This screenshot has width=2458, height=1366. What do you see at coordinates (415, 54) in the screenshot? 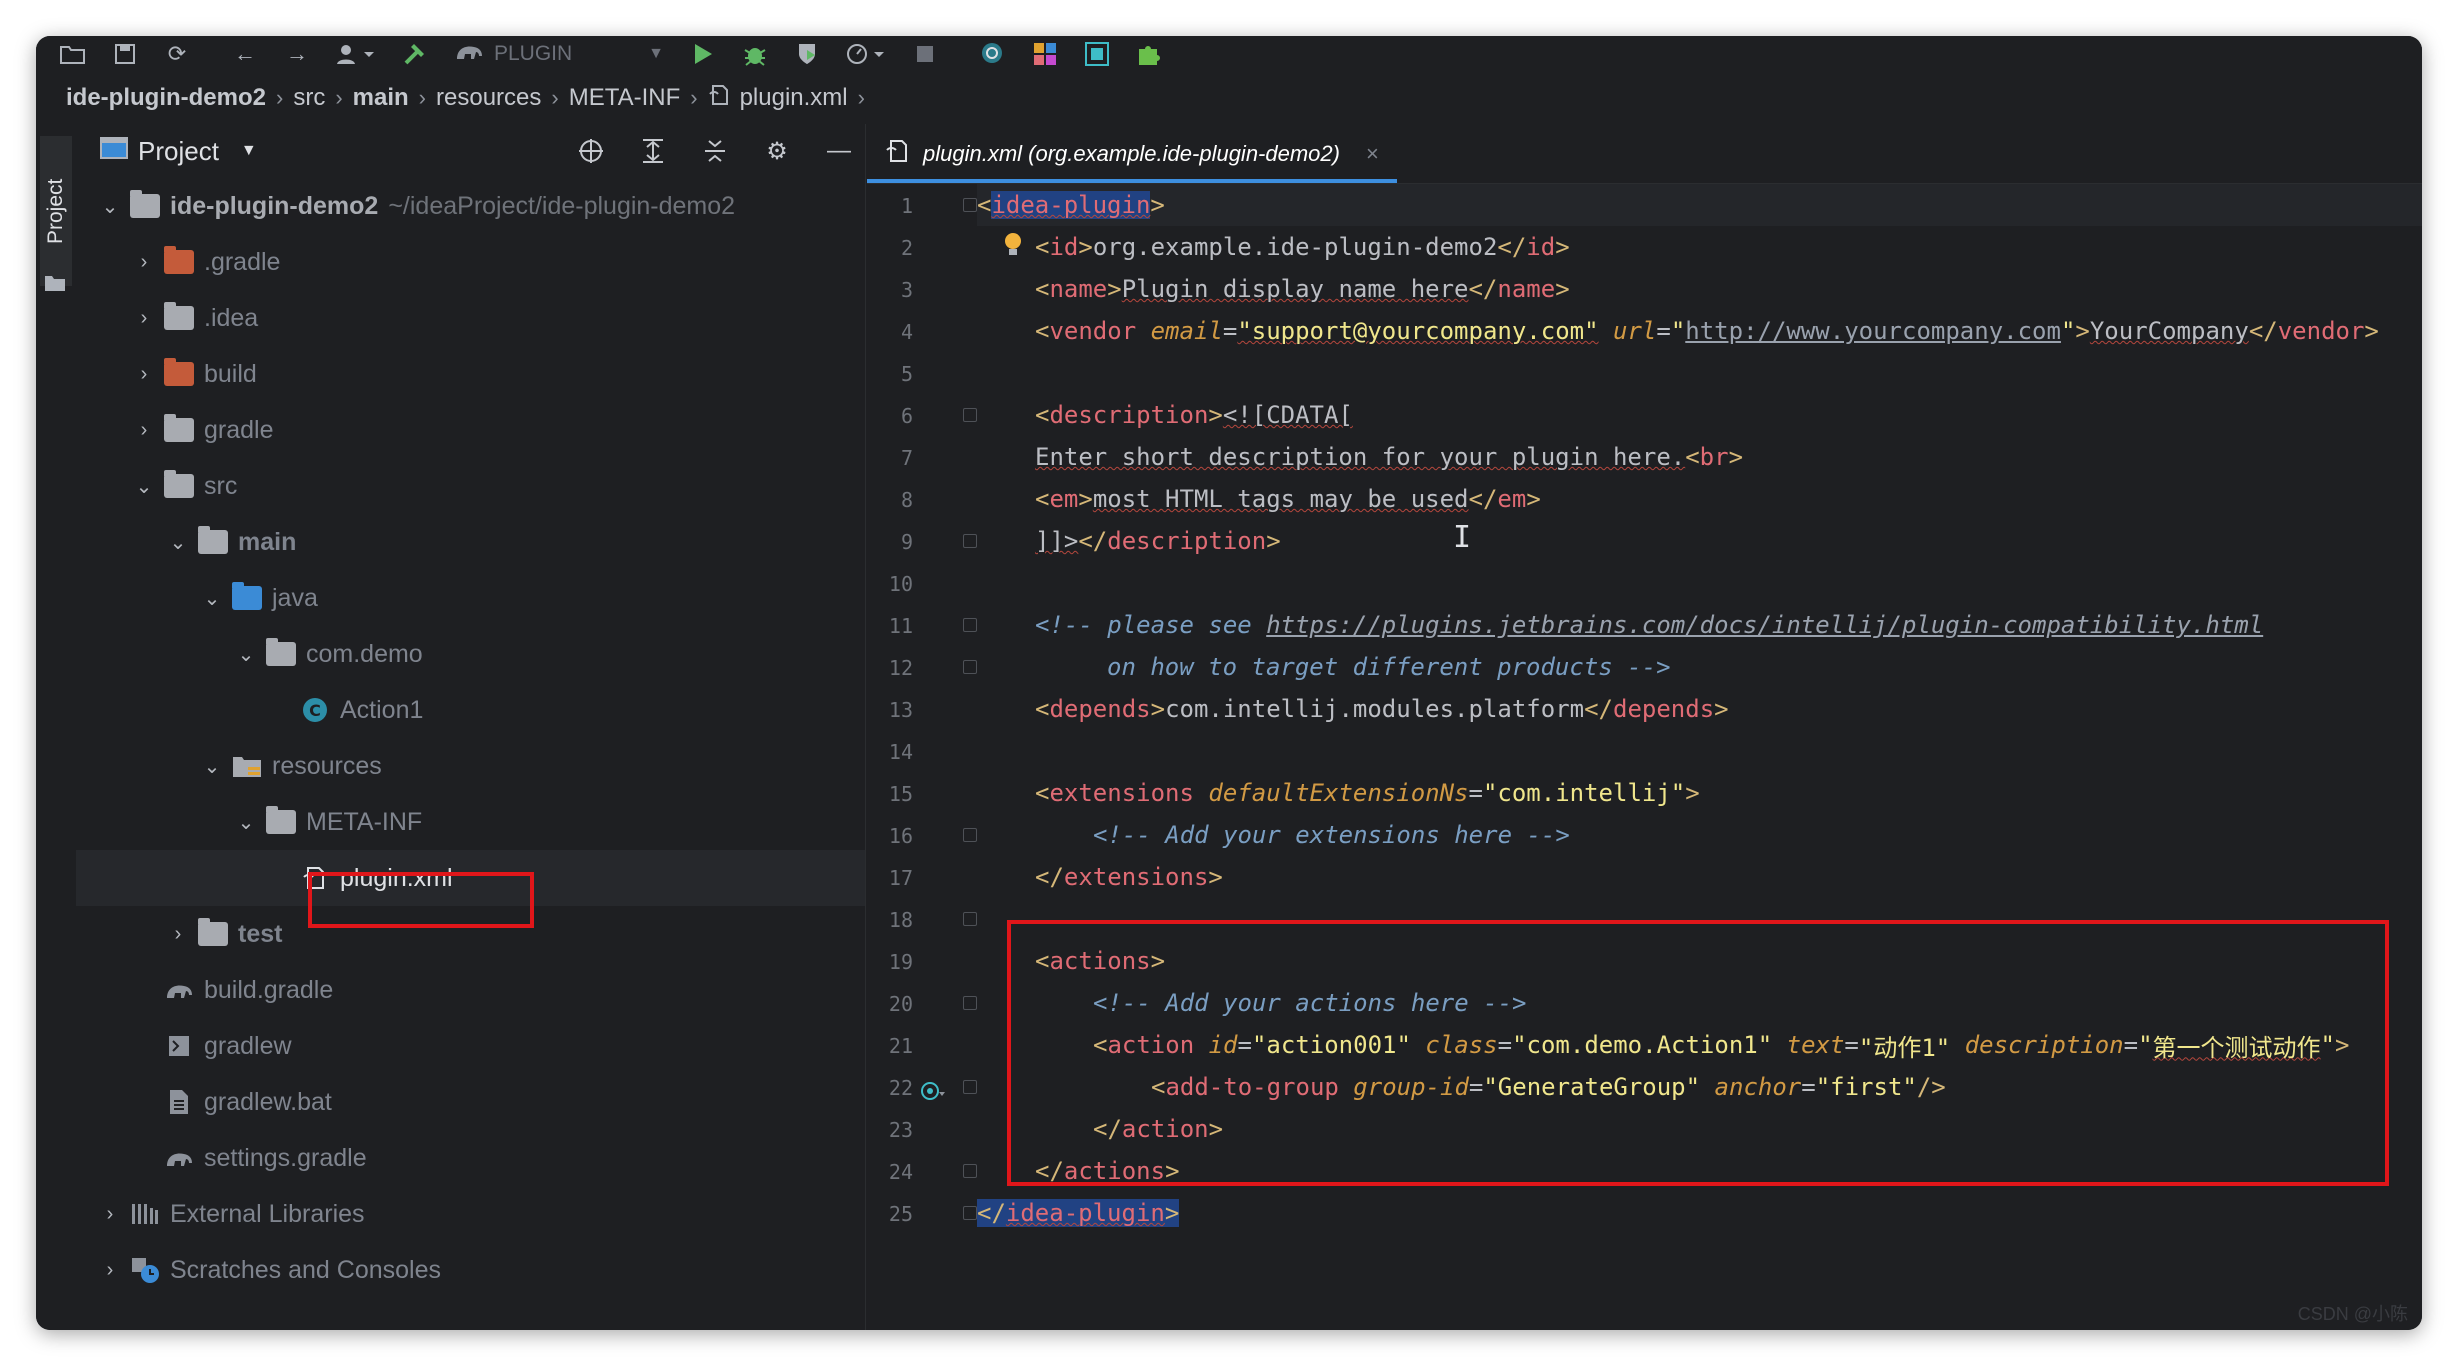
I see `build-hammer-icon` at bounding box center [415, 54].